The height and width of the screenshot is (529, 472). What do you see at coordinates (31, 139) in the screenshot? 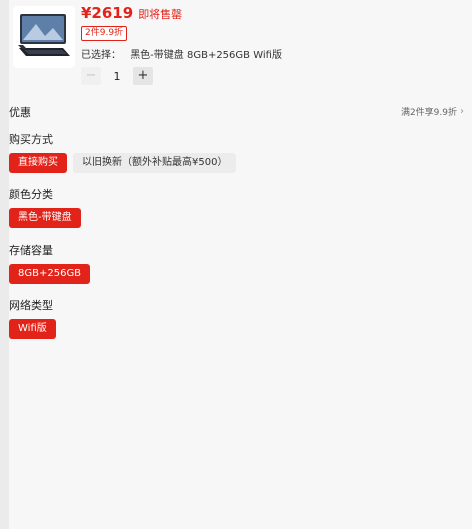
I see `purchase-method-label: 购买方式` at bounding box center [31, 139].